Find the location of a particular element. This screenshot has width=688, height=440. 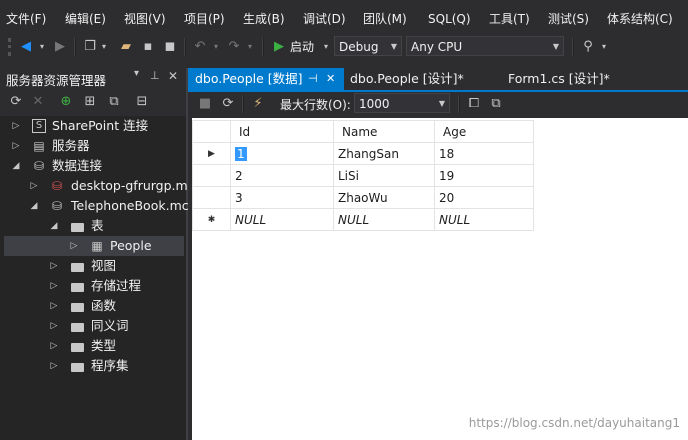

open-file-icon: ▰ is located at coordinates (126, 47).